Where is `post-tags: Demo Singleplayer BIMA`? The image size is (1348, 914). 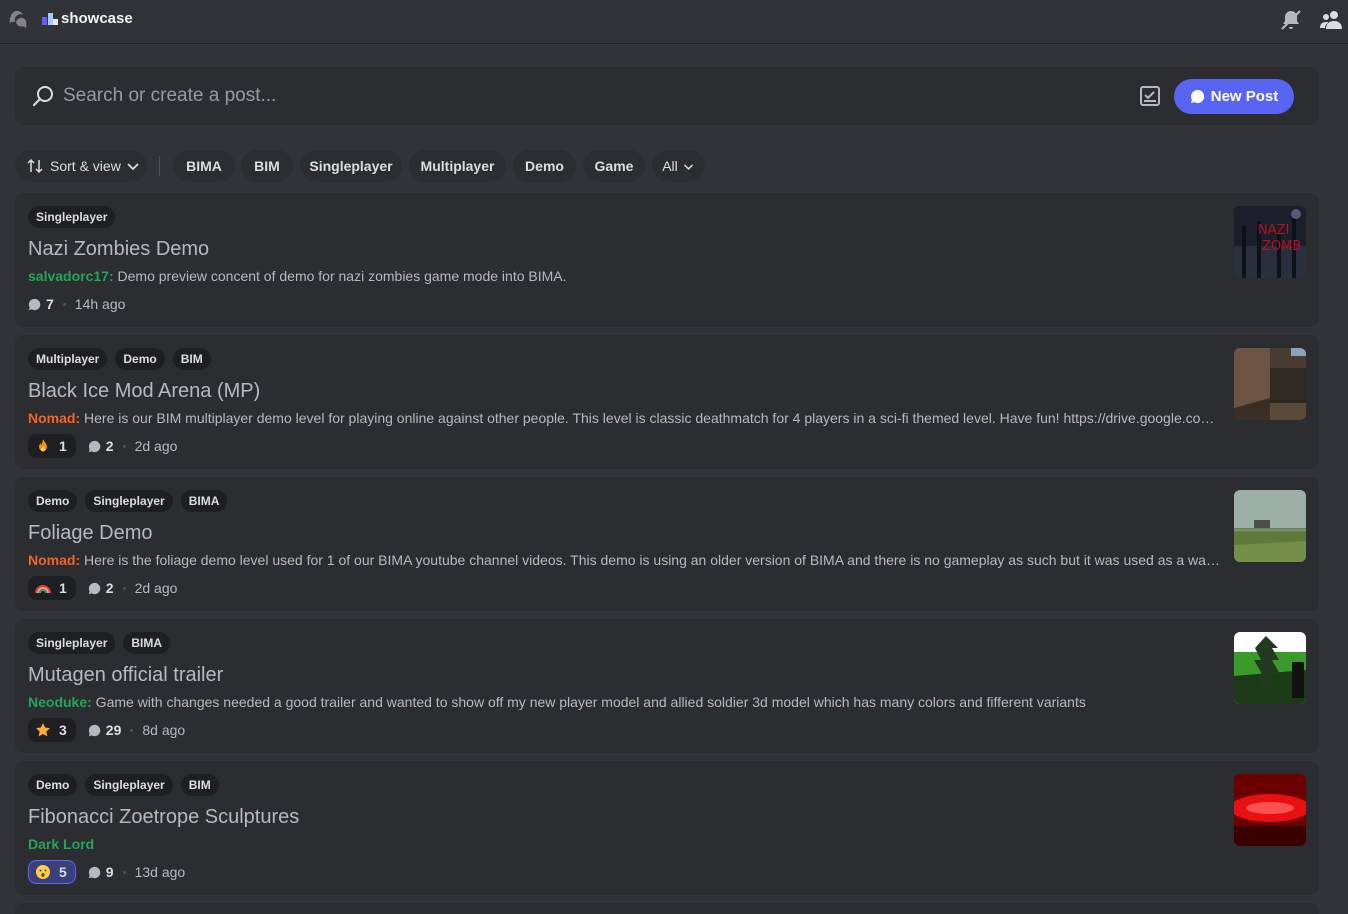
post-tags: Demo Singleplayer BIMA is located at coordinates (128, 501).